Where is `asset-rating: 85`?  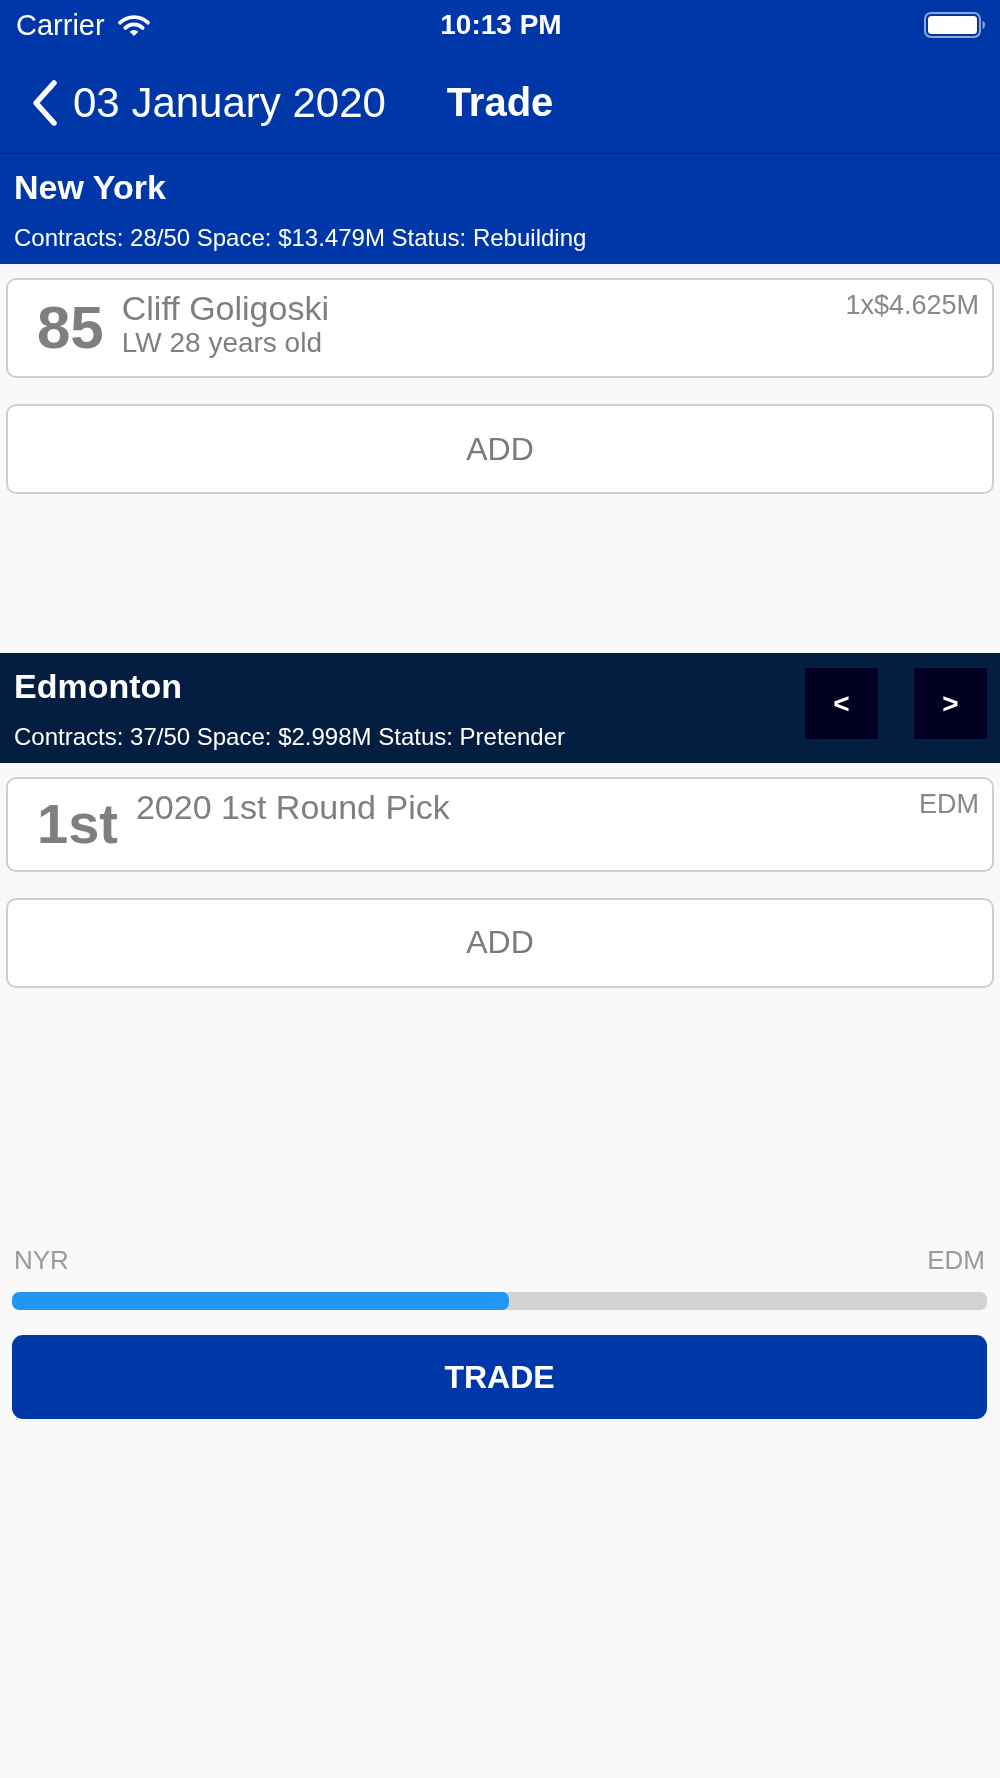
asset-rating: 85 is located at coordinates (70, 328).